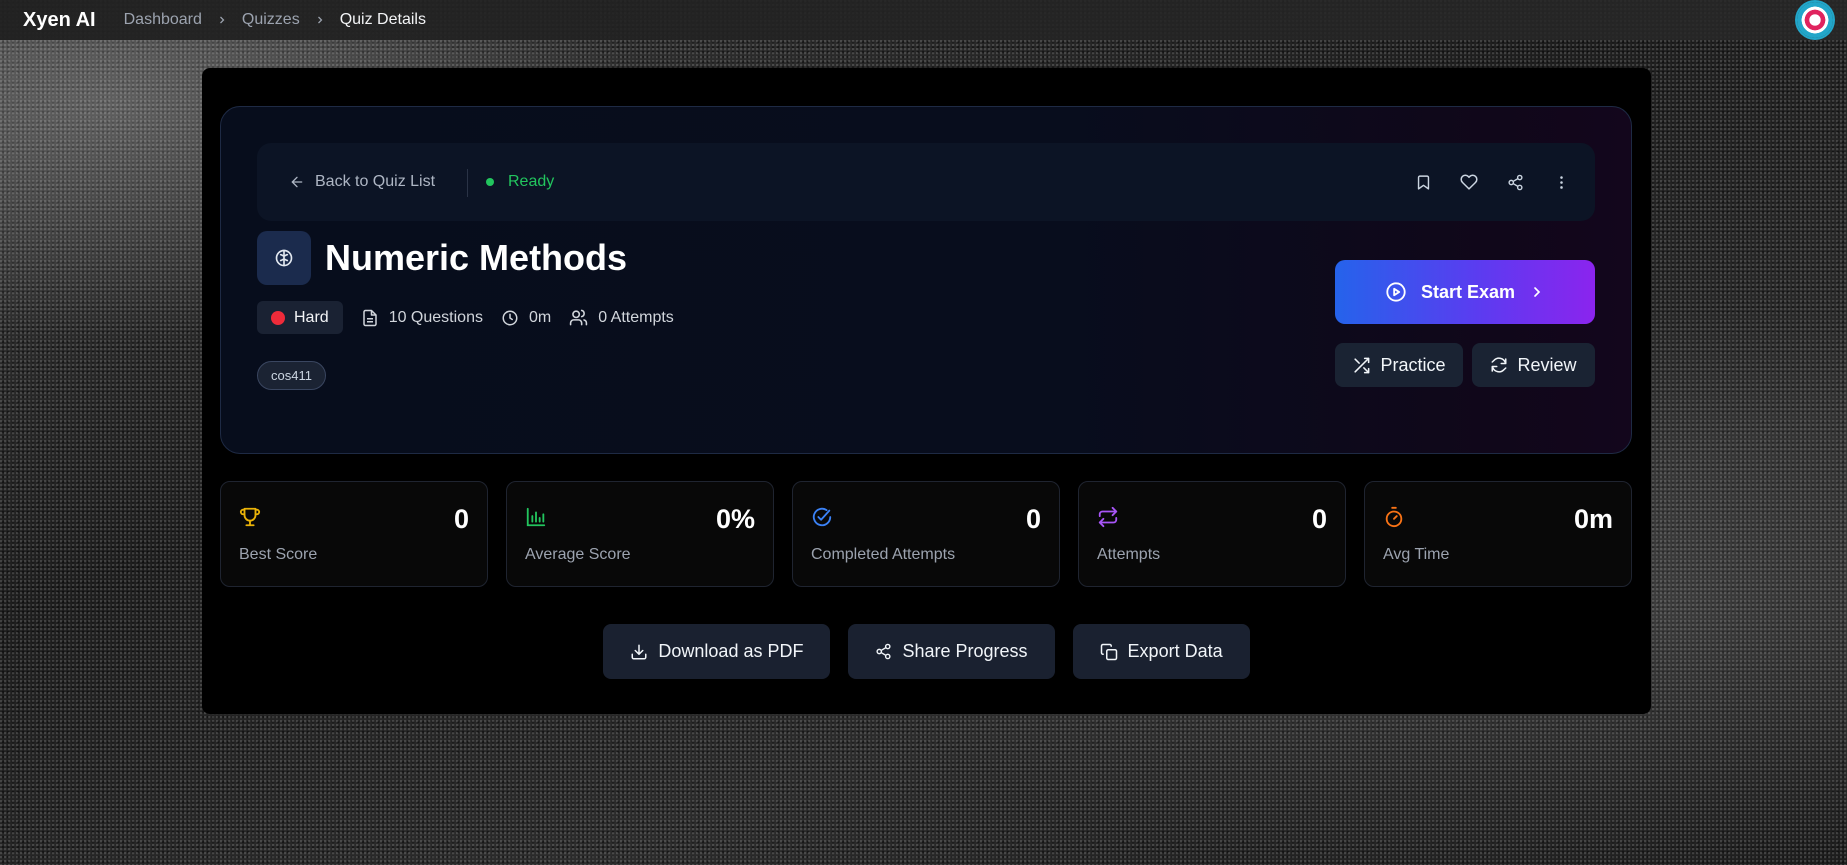  Describe the element at coordinates (1498, 534) in the screenshot. I see `stat-card-avg-time: 0m Avg Time` at that location.